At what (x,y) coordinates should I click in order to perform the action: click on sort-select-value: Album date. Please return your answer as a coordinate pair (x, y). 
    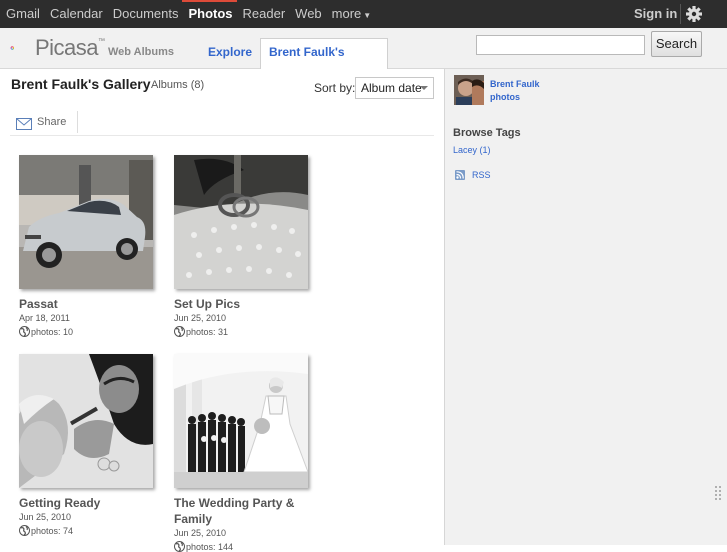
    Looking at the image, I should click on (391, 88).